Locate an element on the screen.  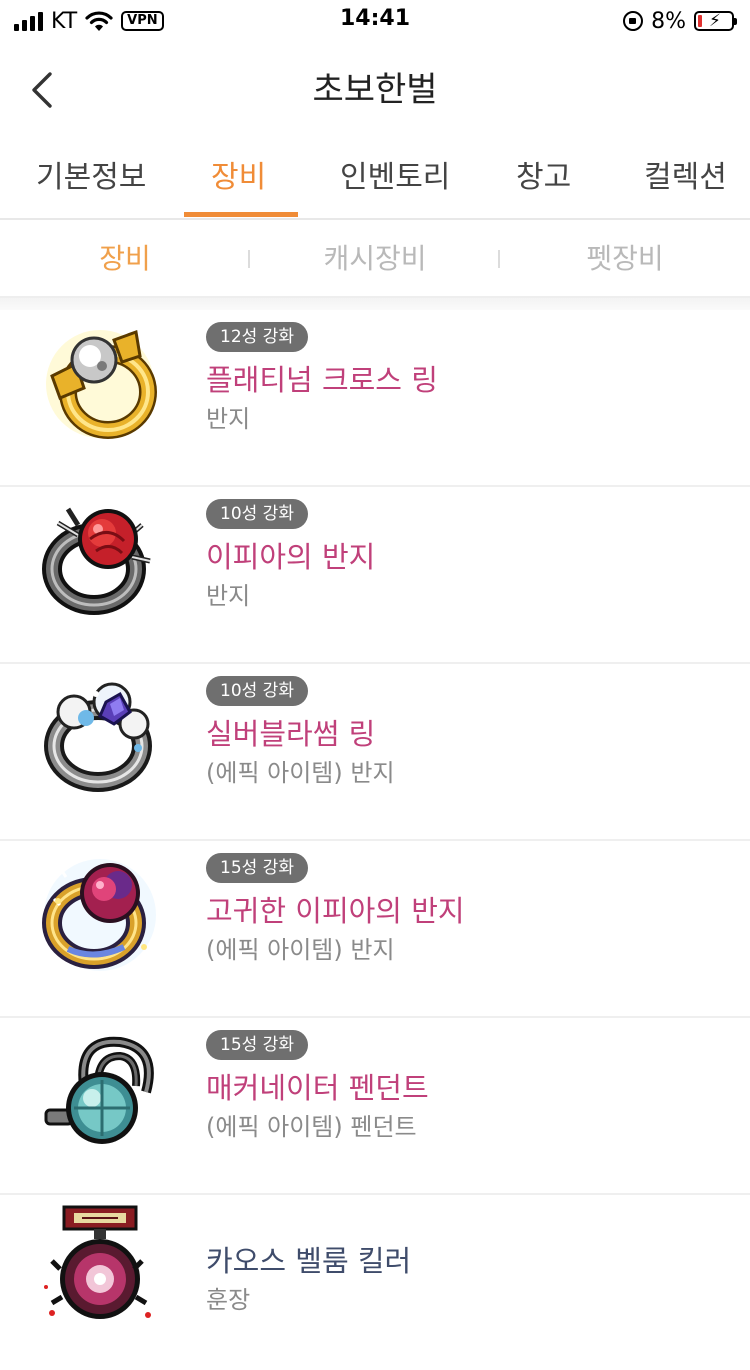
item-name: 카오스 벨룸 킬러 is located at coordinates (309, 1261).